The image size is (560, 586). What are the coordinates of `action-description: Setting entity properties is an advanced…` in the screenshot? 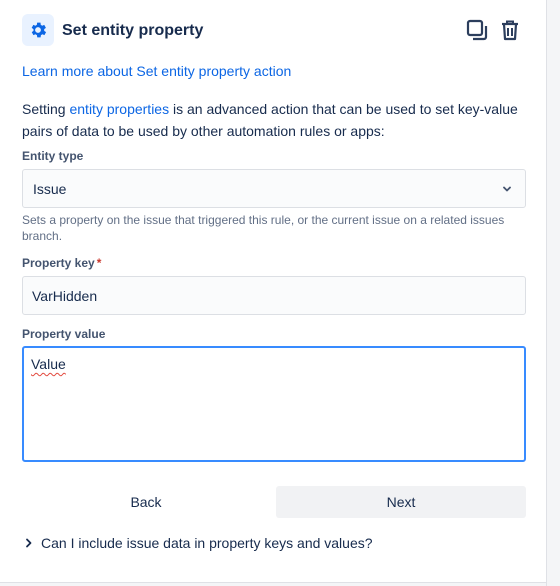 It's located at (274, 120).